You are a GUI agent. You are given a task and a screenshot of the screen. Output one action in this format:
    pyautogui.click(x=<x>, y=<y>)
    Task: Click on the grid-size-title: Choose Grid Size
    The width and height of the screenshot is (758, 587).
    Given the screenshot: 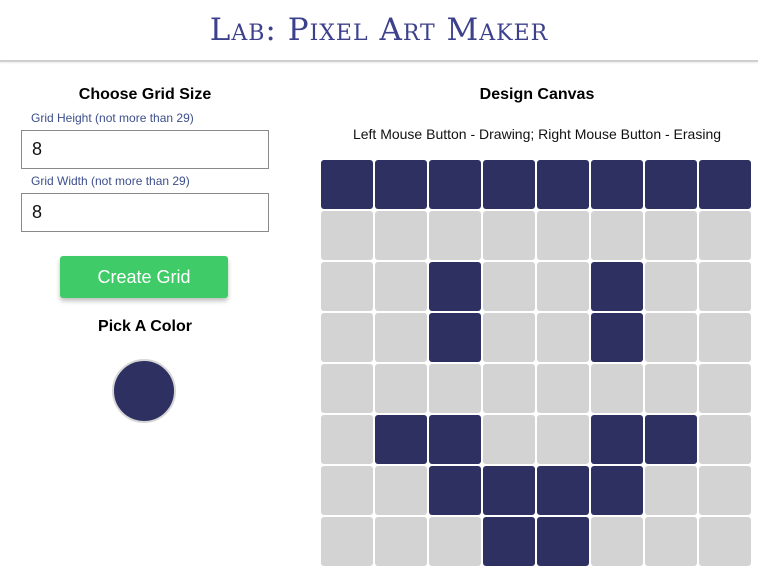 What is the action you would take?
    pyautogui.click(x=145, y=94)
    